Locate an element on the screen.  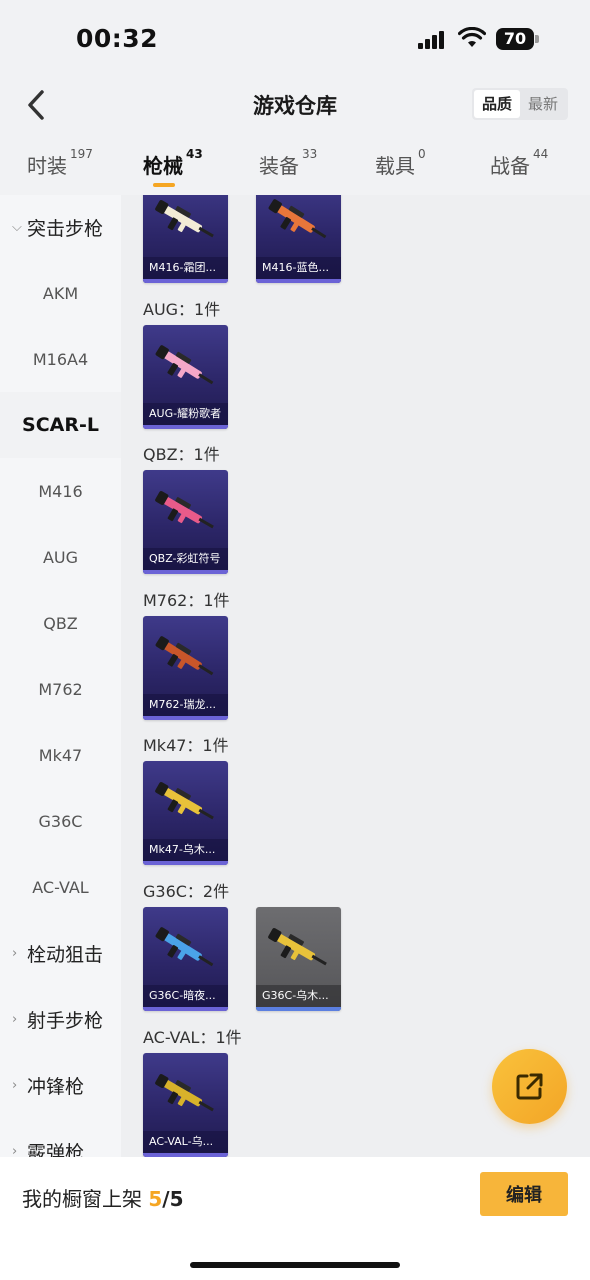
sidebar-item-label: 冲锋枪 is located at coordinates (56, 1086).